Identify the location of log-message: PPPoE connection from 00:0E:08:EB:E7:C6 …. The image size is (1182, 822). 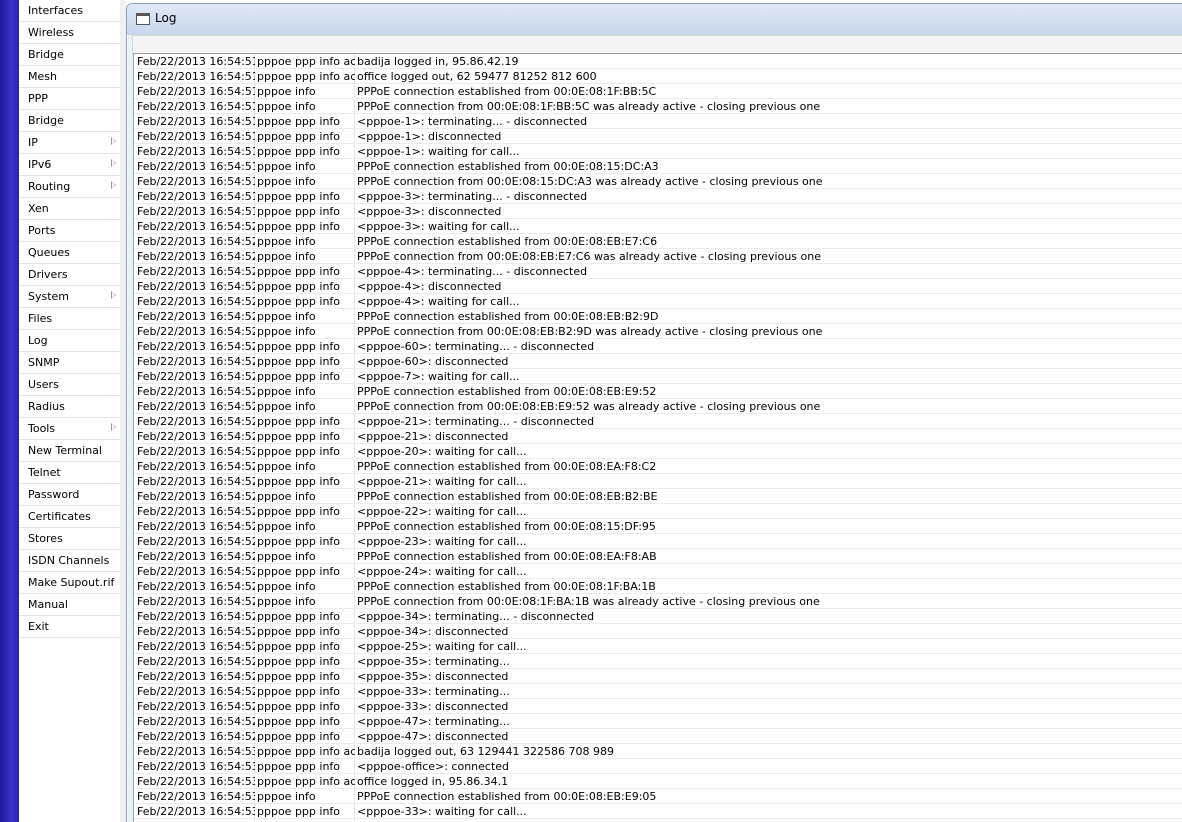
(589, 256).